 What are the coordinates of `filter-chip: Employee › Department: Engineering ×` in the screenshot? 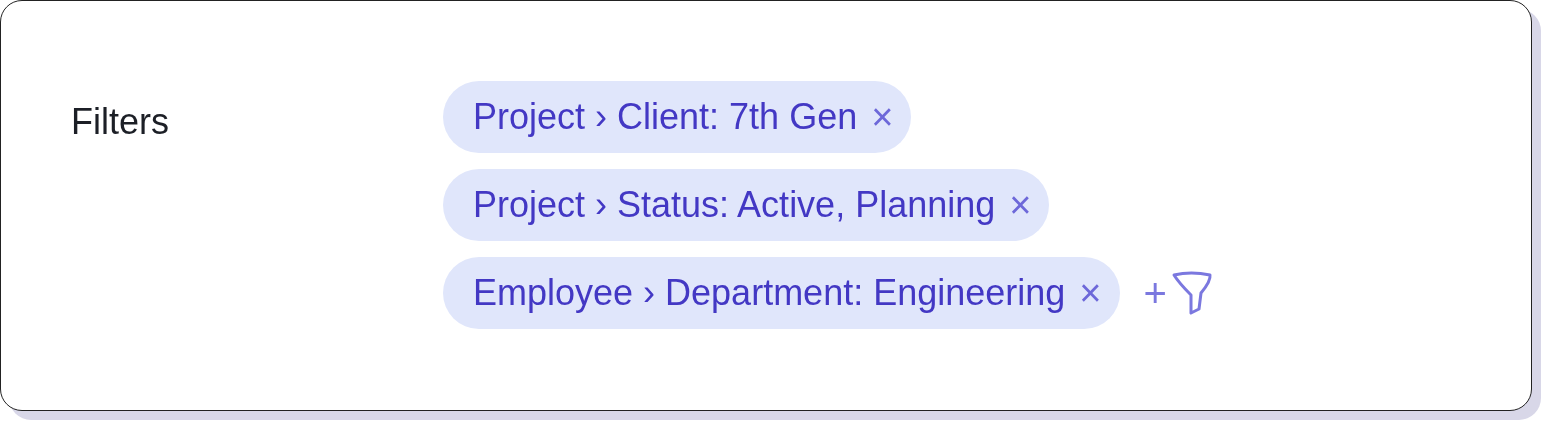 It's located at (781, 293).